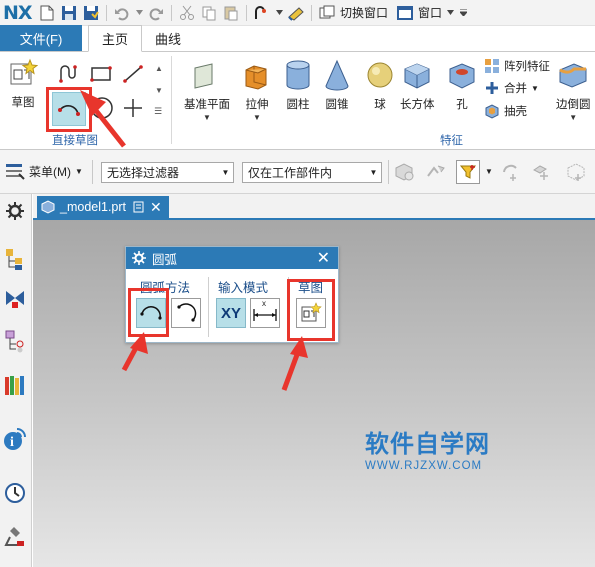 This screenshot has width=595, height=567. I want to click on extrude-icon, so click(257, 75).